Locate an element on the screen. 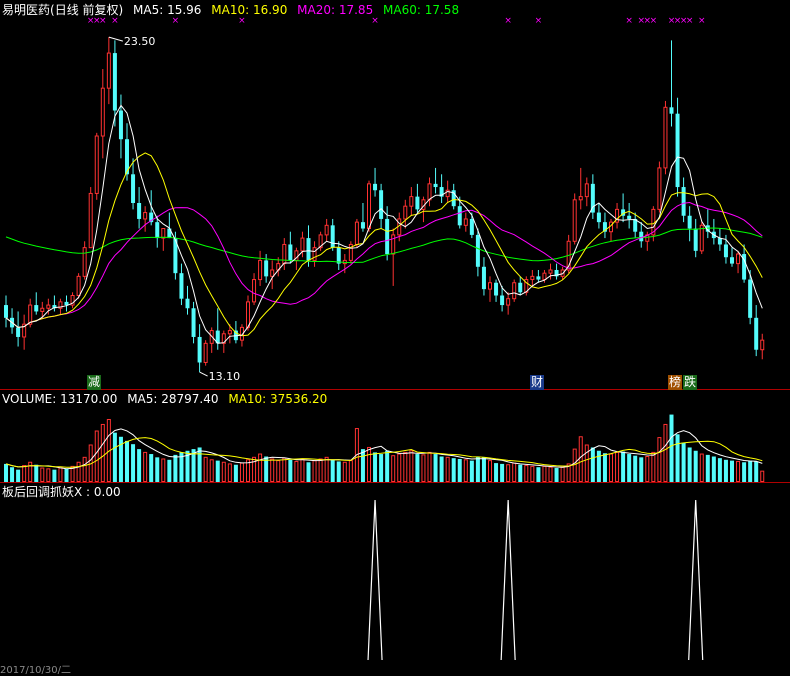 This screenshot has width=790, height=676. signal-spike is located at coordinates (508, 580).